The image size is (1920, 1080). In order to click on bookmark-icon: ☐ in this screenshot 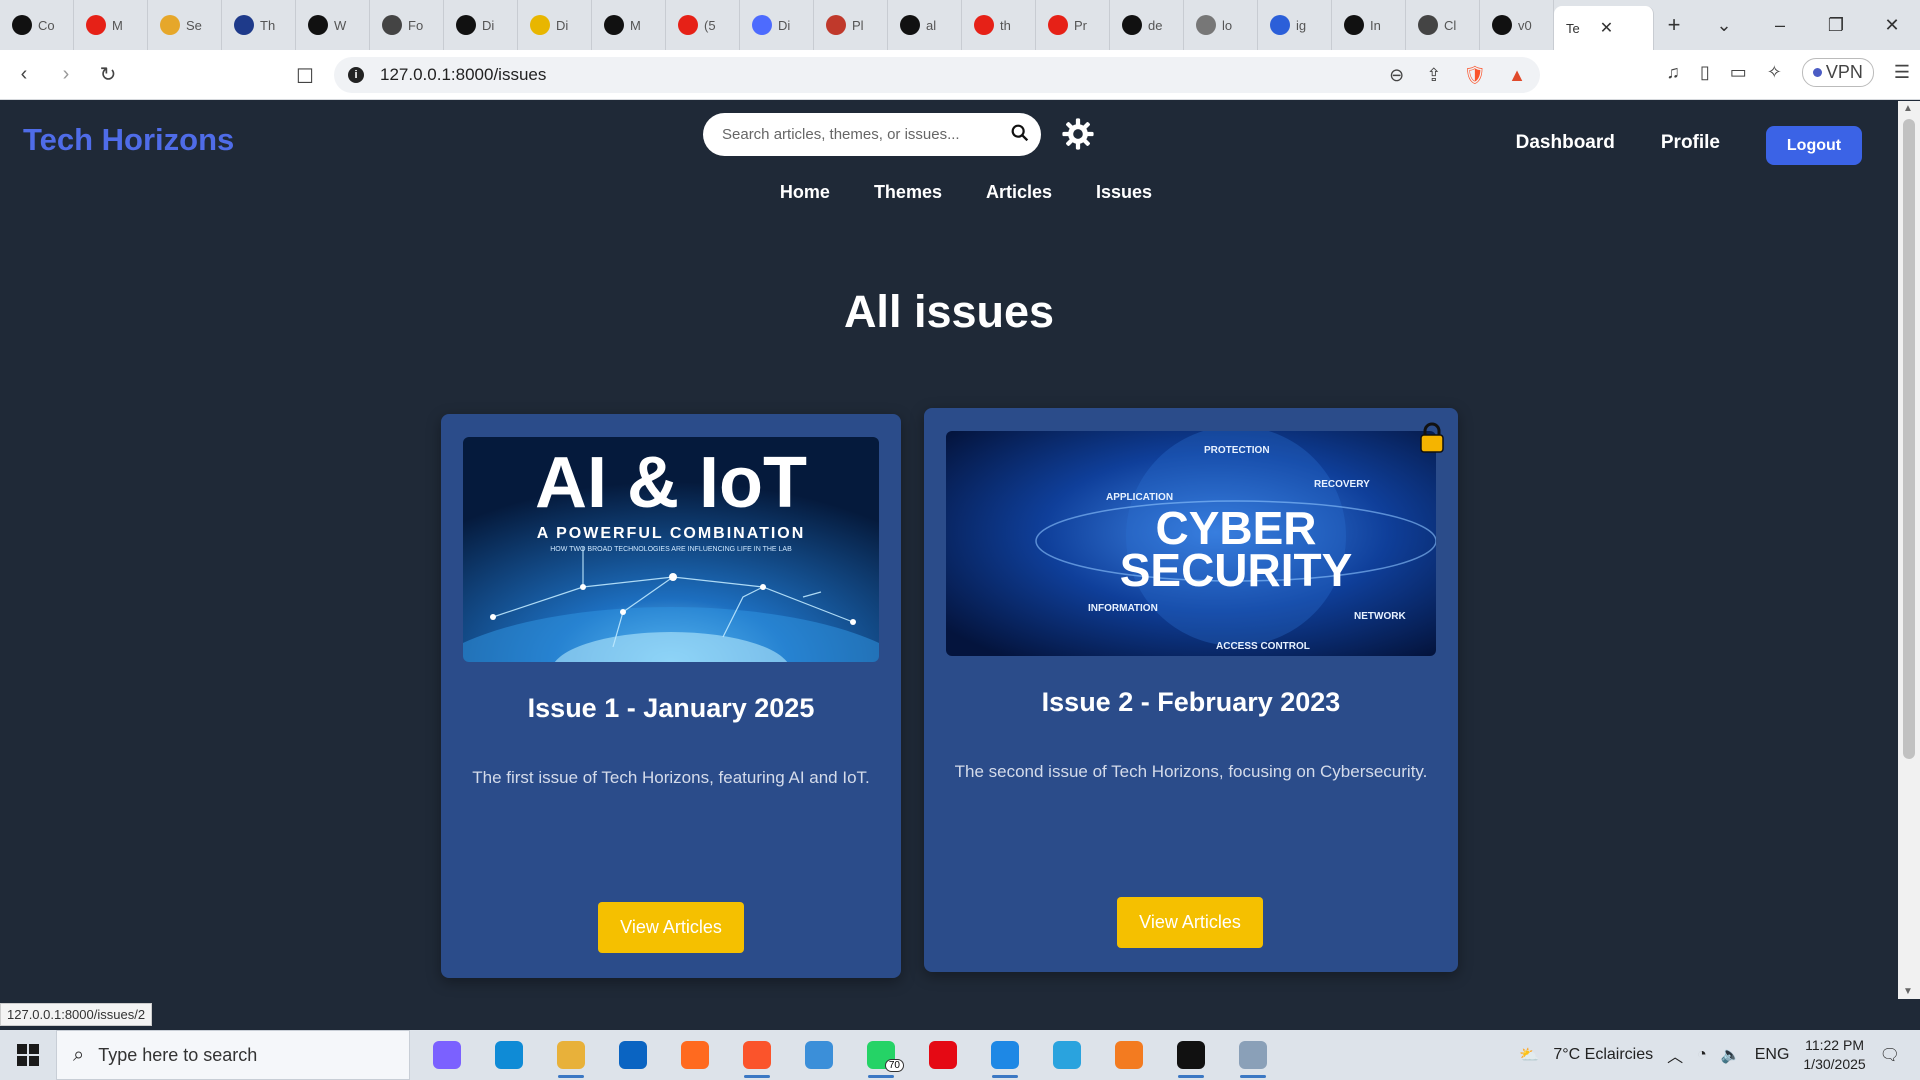, I will do `click(305, 76)`.